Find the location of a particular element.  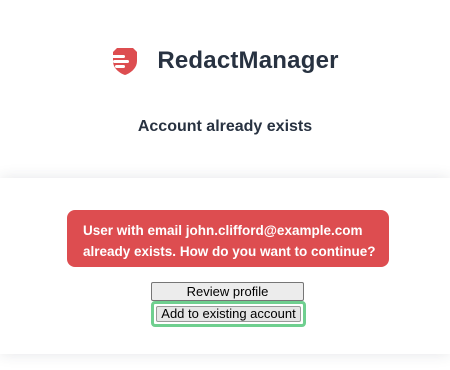

app-name: RedactManager is located at coordinates (248, 60).